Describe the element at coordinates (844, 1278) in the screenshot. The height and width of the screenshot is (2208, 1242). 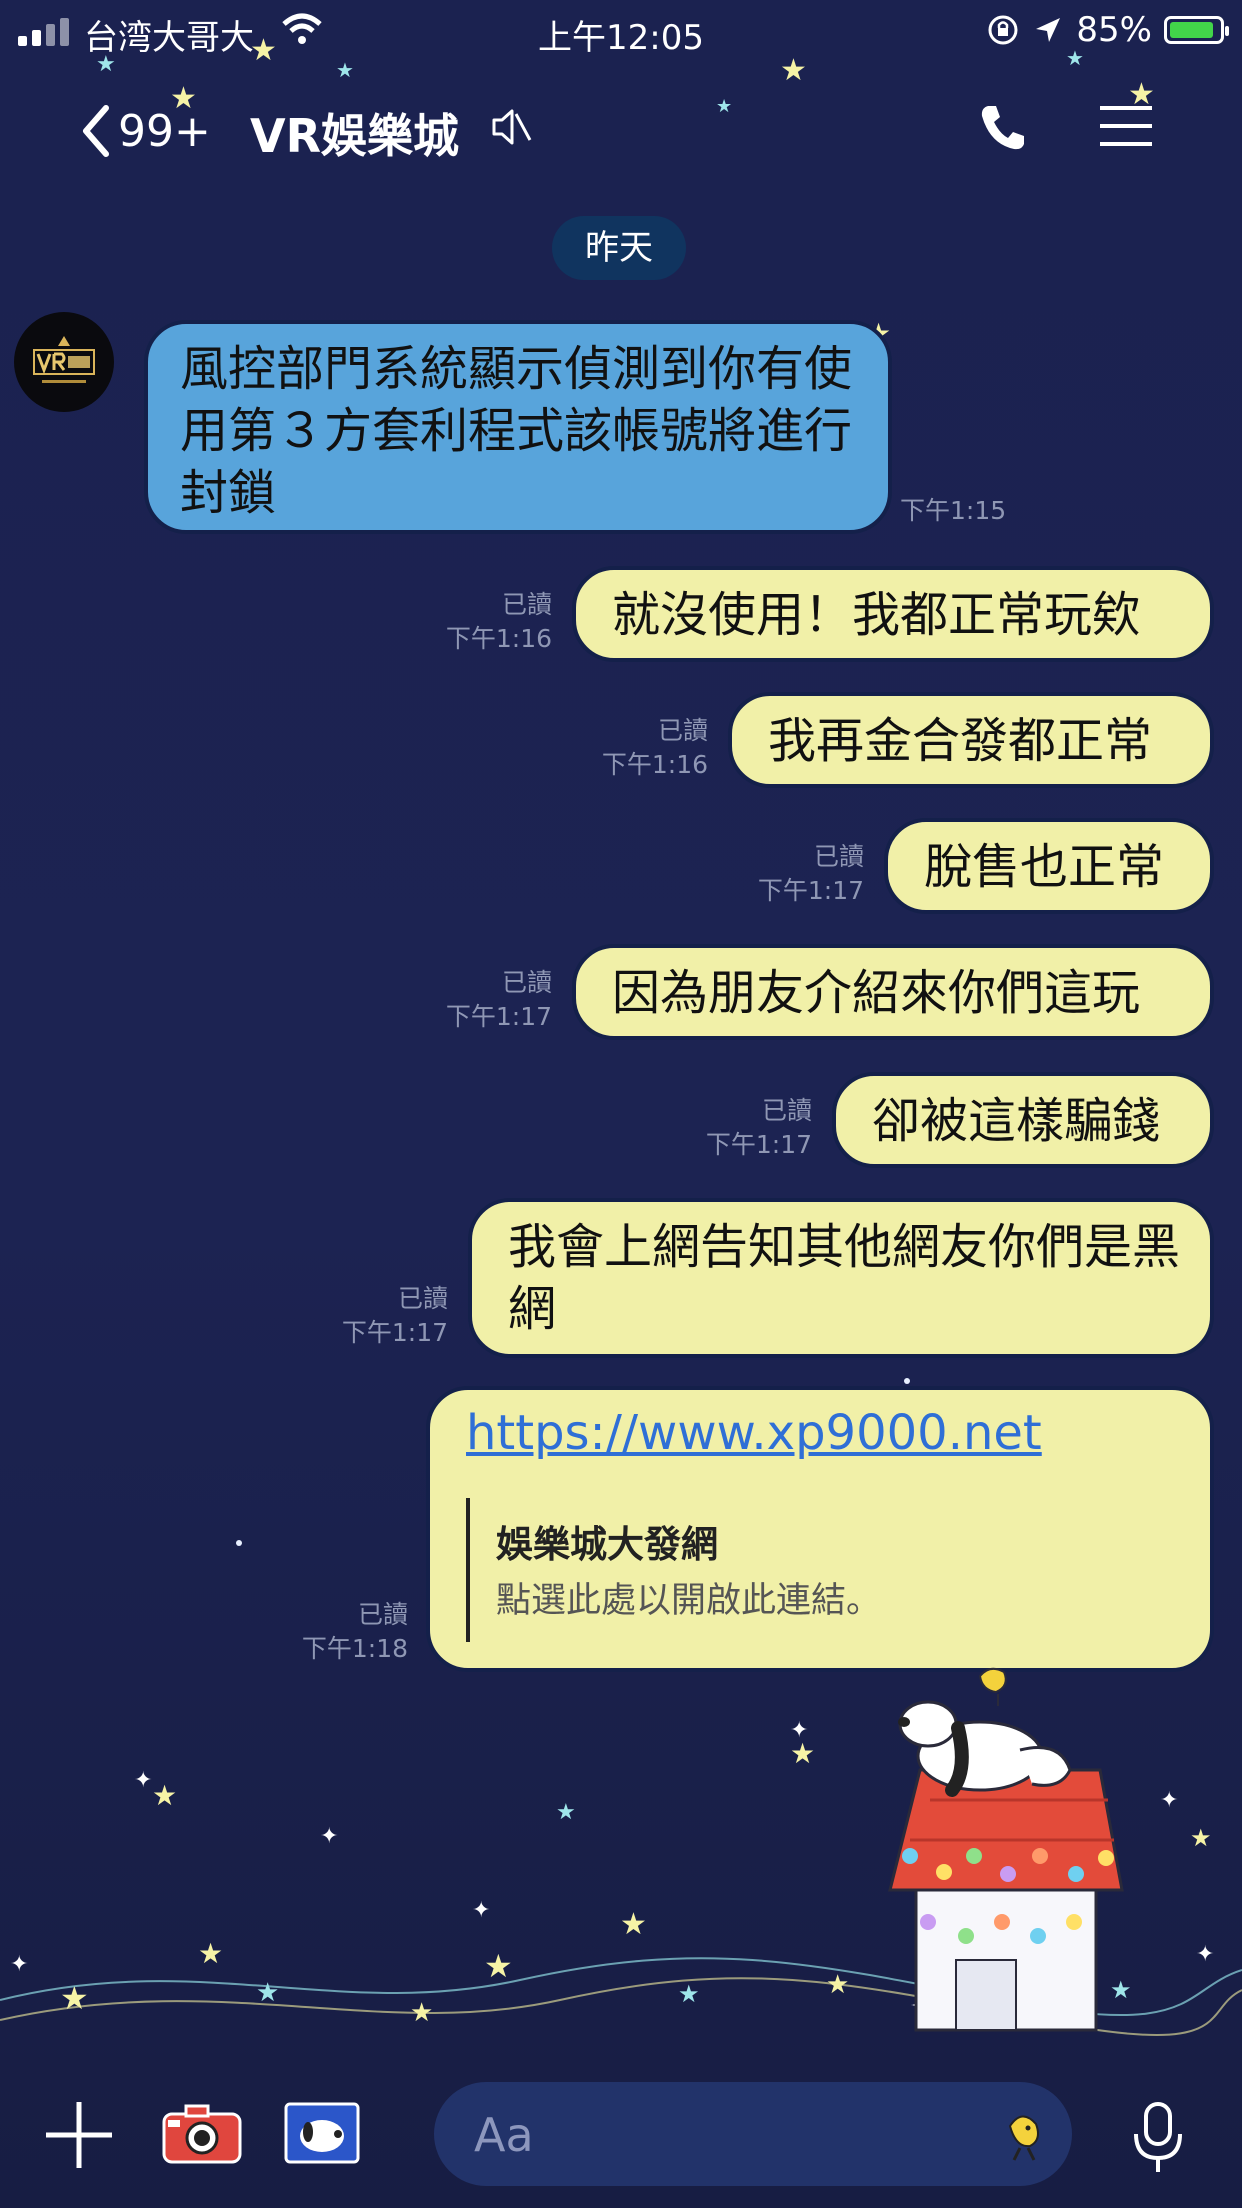
I see `message-text: 我會上網告知其他網友你們是黑網` at that location.